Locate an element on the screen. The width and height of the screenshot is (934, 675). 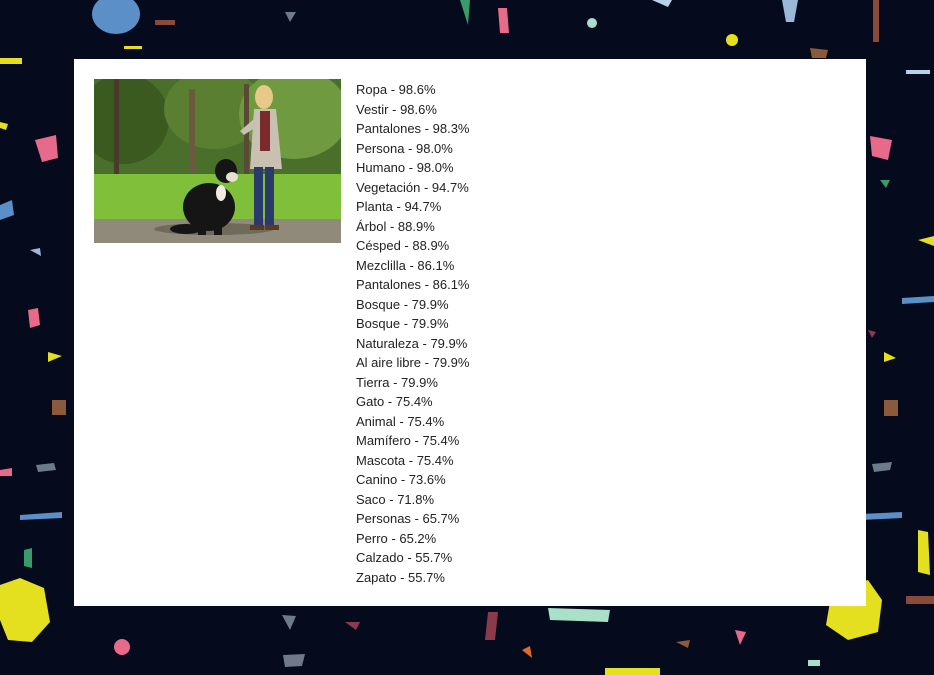
label-item: Humano - 98.0% is located at coordinates (413, 168).